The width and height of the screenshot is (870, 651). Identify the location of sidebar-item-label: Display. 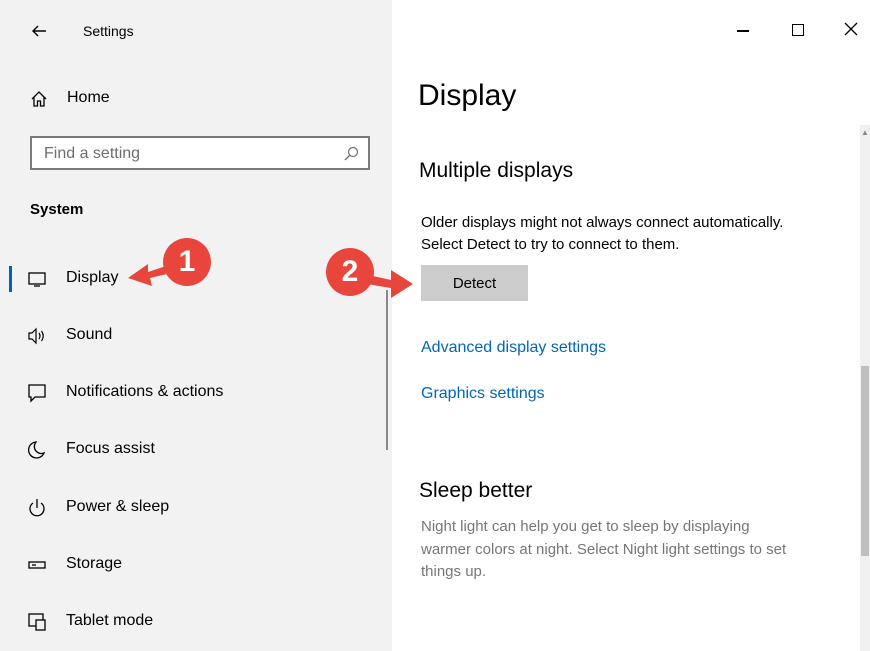
(92, 277).